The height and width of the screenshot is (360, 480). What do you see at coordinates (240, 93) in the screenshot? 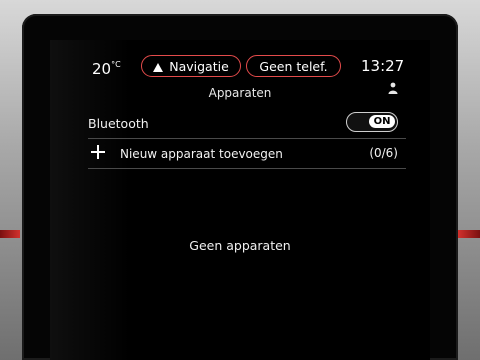
I see `page-title: Apparaten` at bounding box center [240, 93].